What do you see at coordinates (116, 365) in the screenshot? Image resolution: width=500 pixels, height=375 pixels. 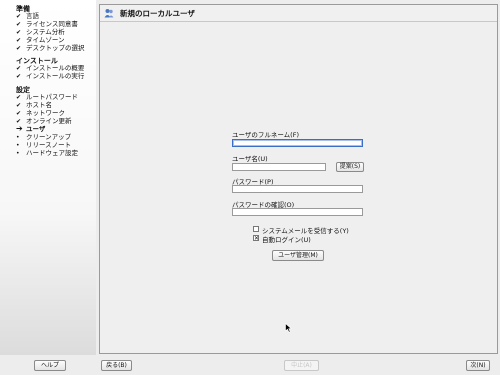 I see `back-button: 戻る(B)` at bounding box center [116, 365].